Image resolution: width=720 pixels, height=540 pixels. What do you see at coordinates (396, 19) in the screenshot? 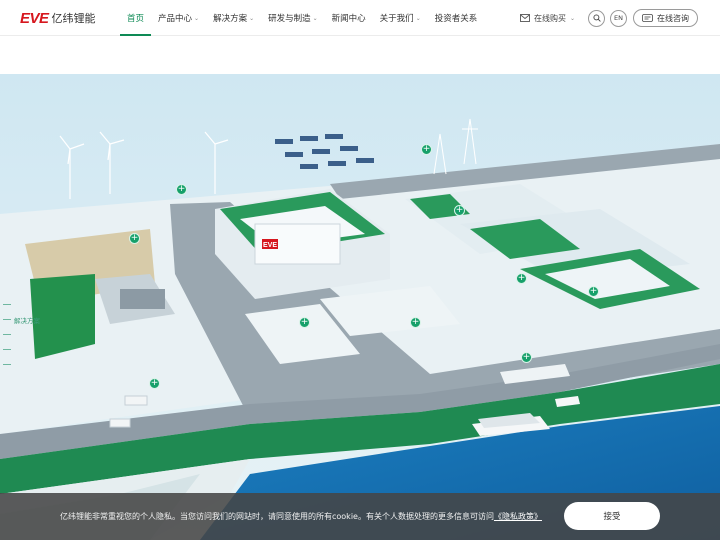
I see `nav-label: 关于我们` at bounding box center [396, 19].